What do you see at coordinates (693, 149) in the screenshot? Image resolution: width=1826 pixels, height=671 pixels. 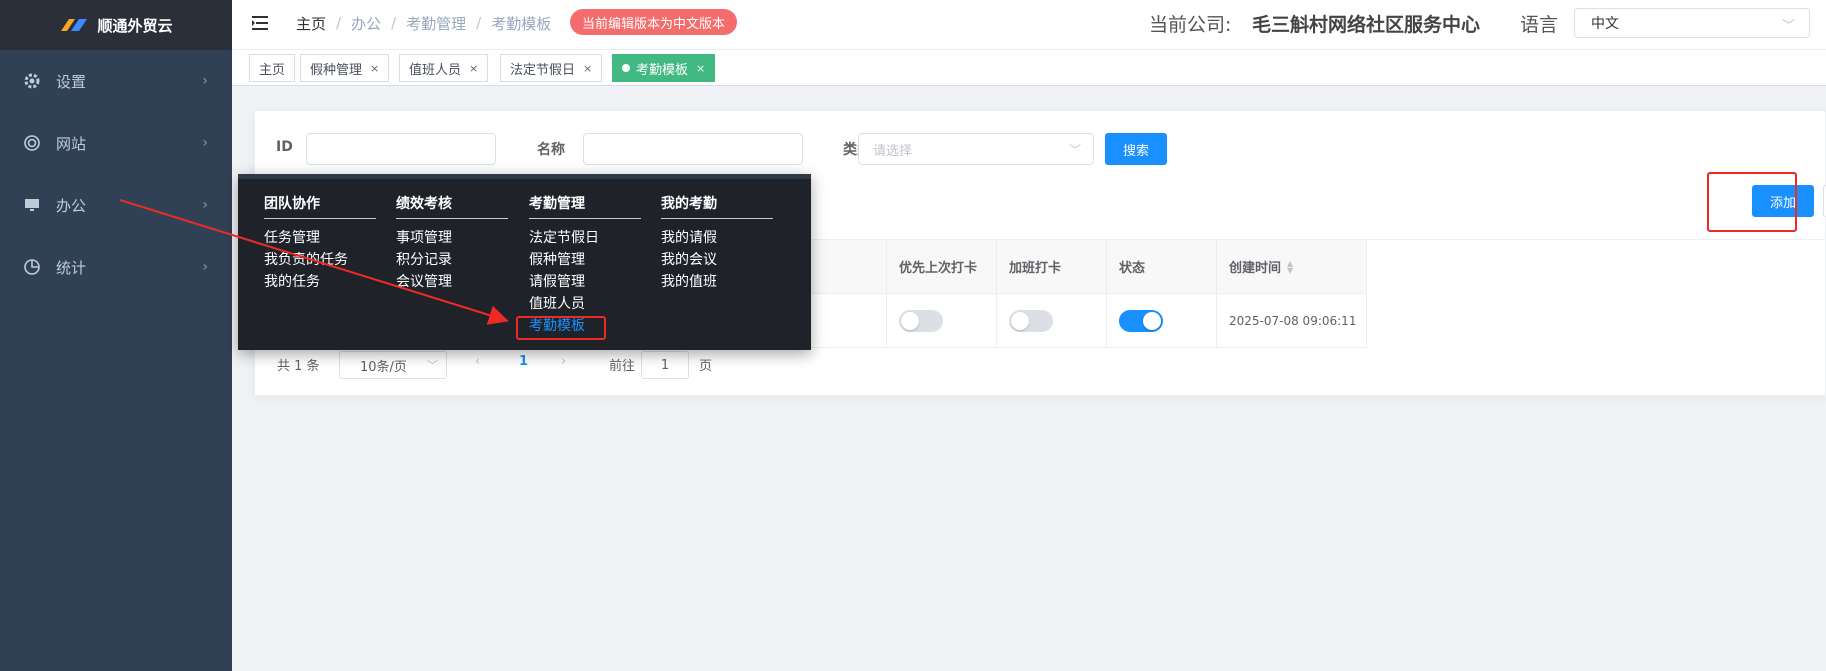 I see `name-input` at bounding box center [693, 149].